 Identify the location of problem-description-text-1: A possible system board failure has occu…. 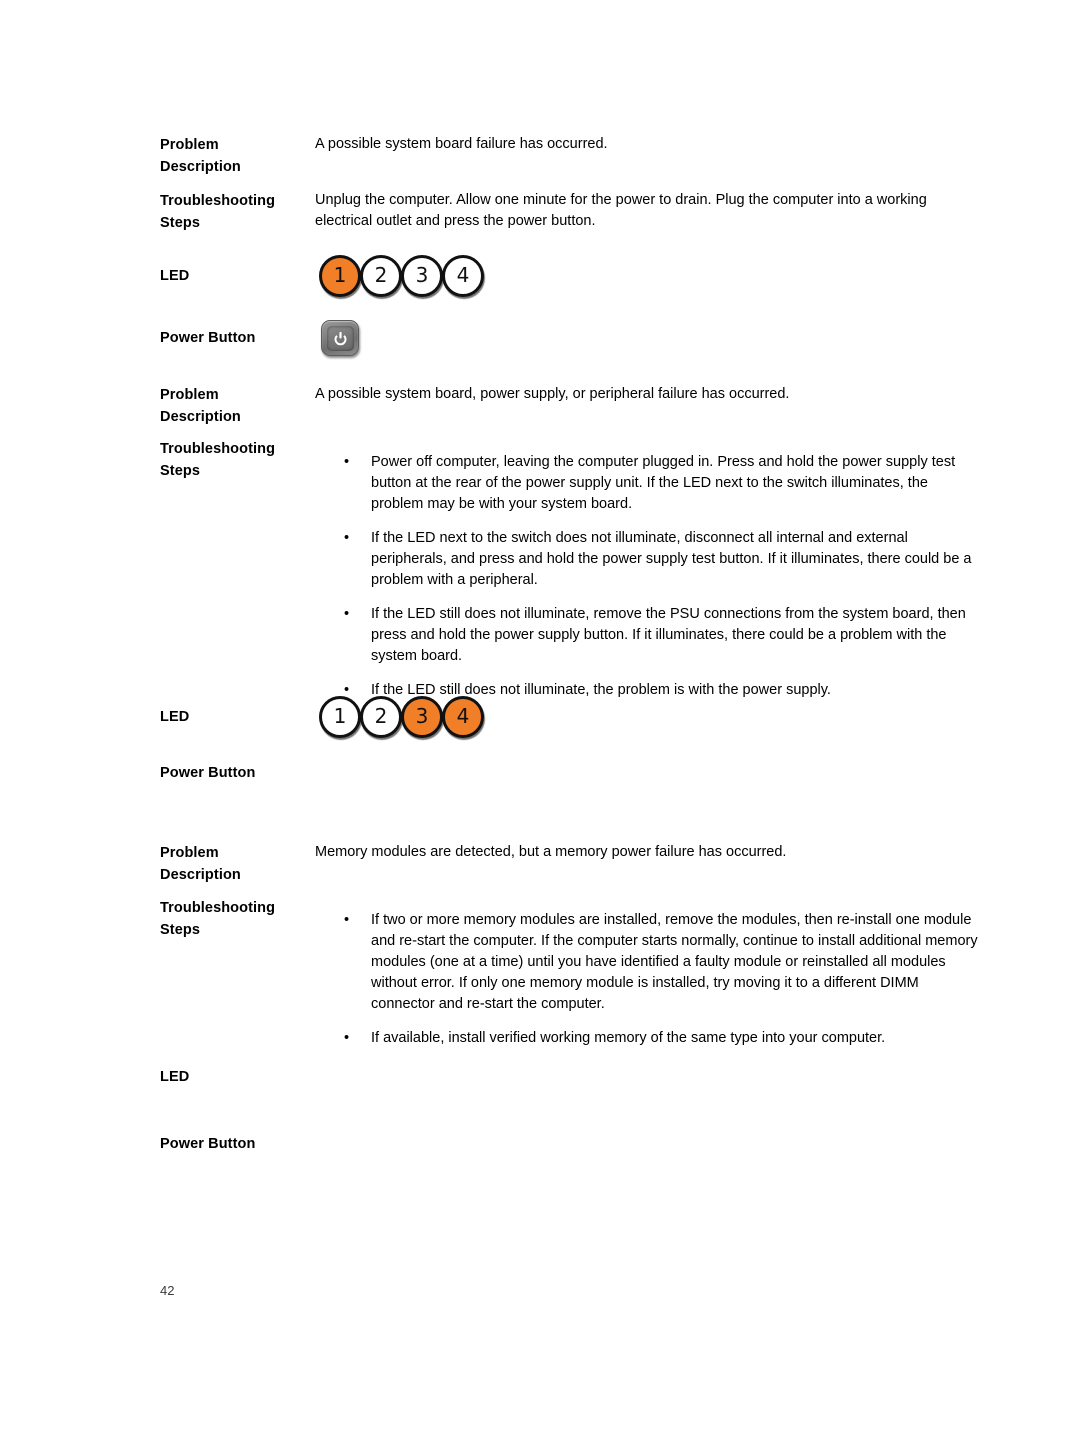
(637, 144).